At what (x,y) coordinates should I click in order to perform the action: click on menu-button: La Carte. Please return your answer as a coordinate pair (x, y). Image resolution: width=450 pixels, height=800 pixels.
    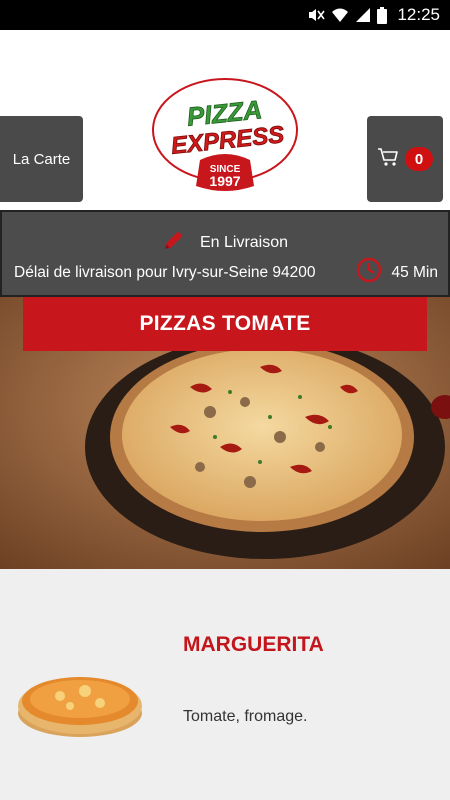
    Looking at the image, I should click on (41, 159).